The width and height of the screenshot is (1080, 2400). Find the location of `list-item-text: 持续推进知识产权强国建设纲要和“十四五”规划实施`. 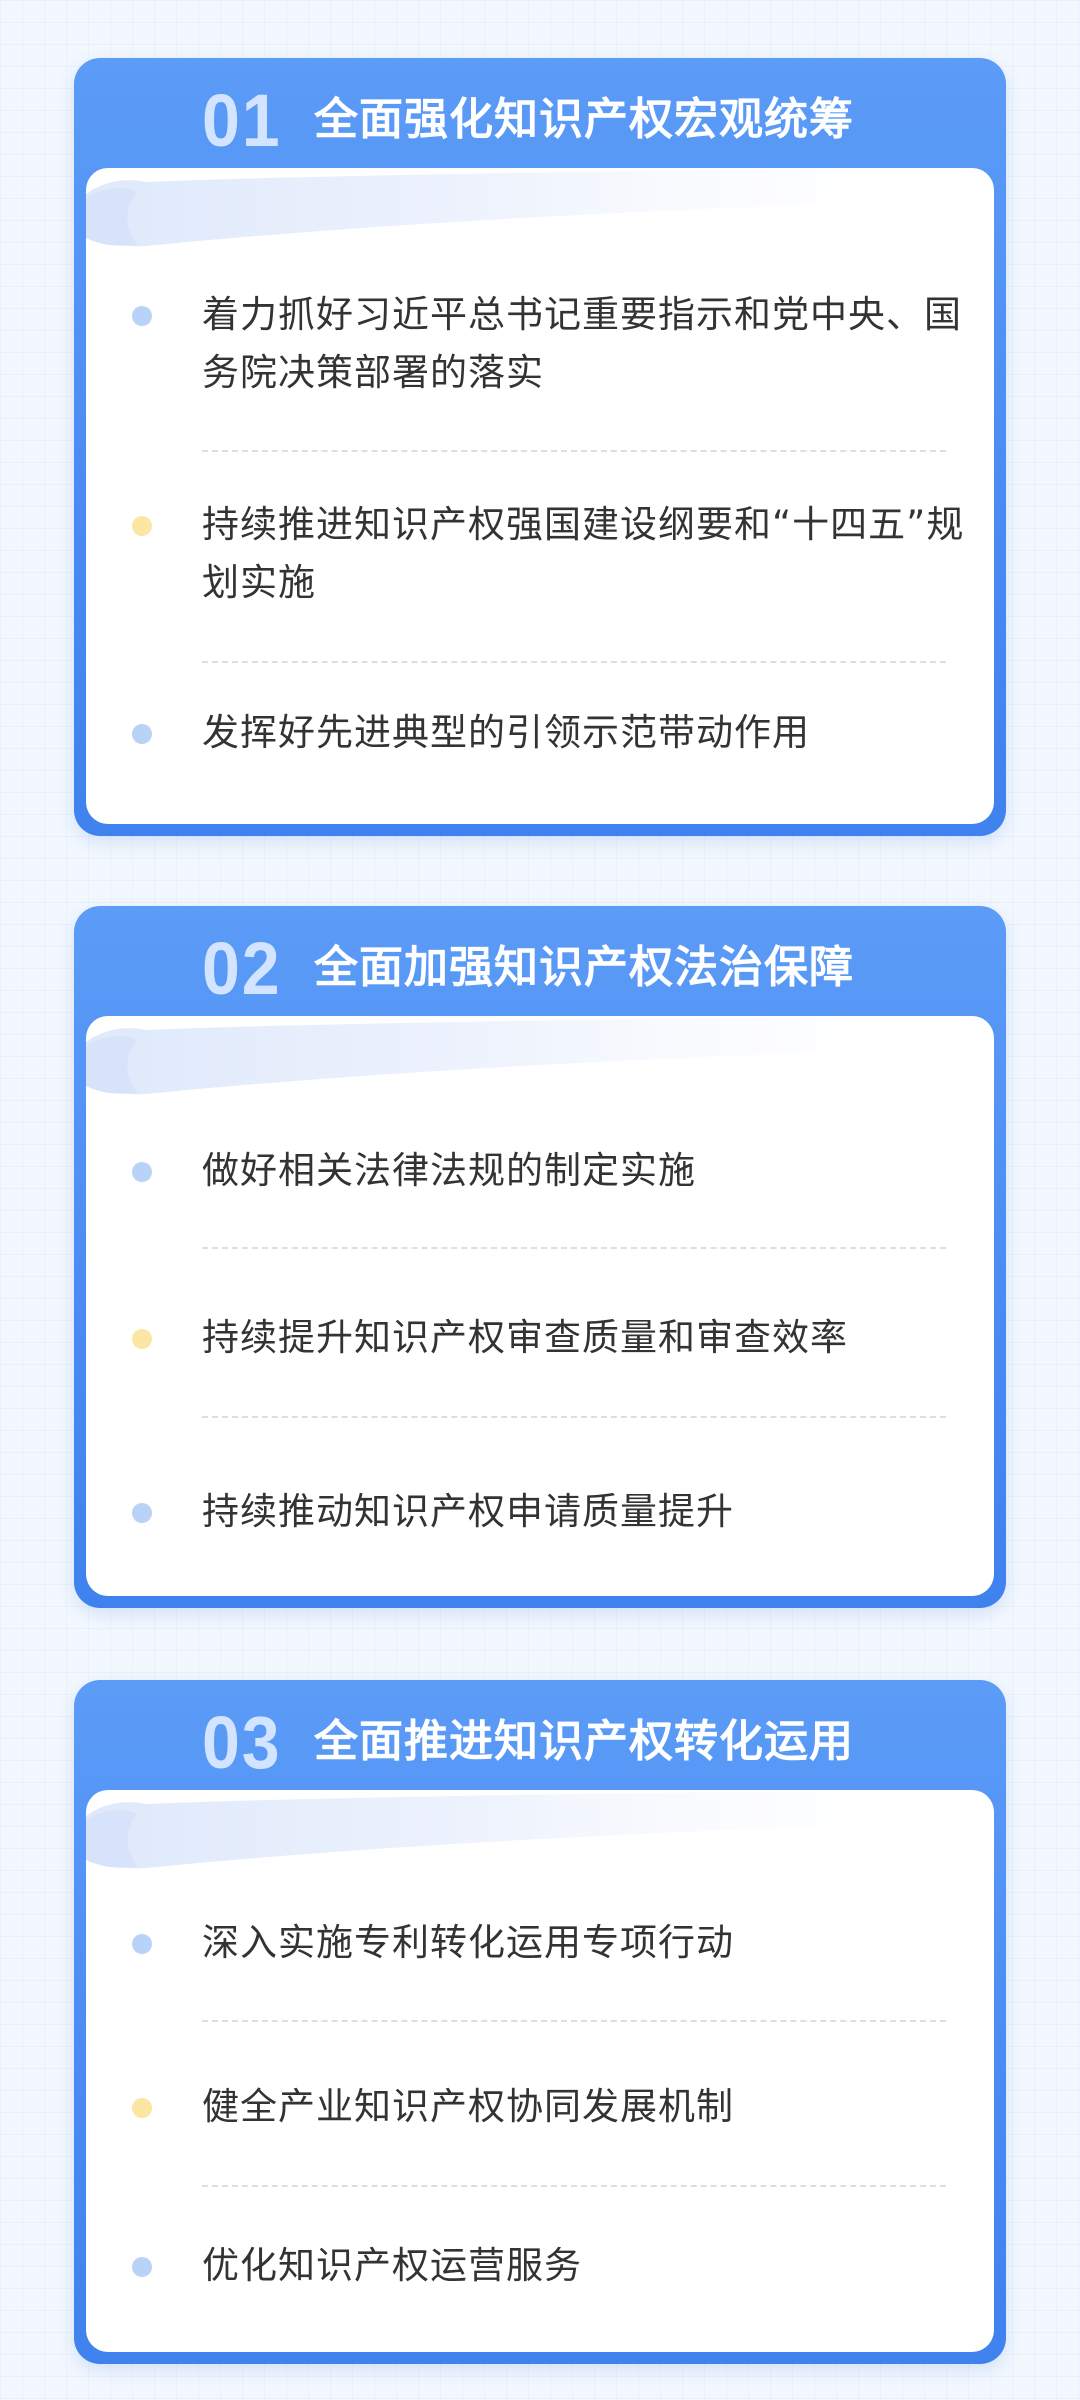

list-item-text: 持续推进知识产权强国建设纲要和“十四五”规划实施 is located at coordinates (583, 553).